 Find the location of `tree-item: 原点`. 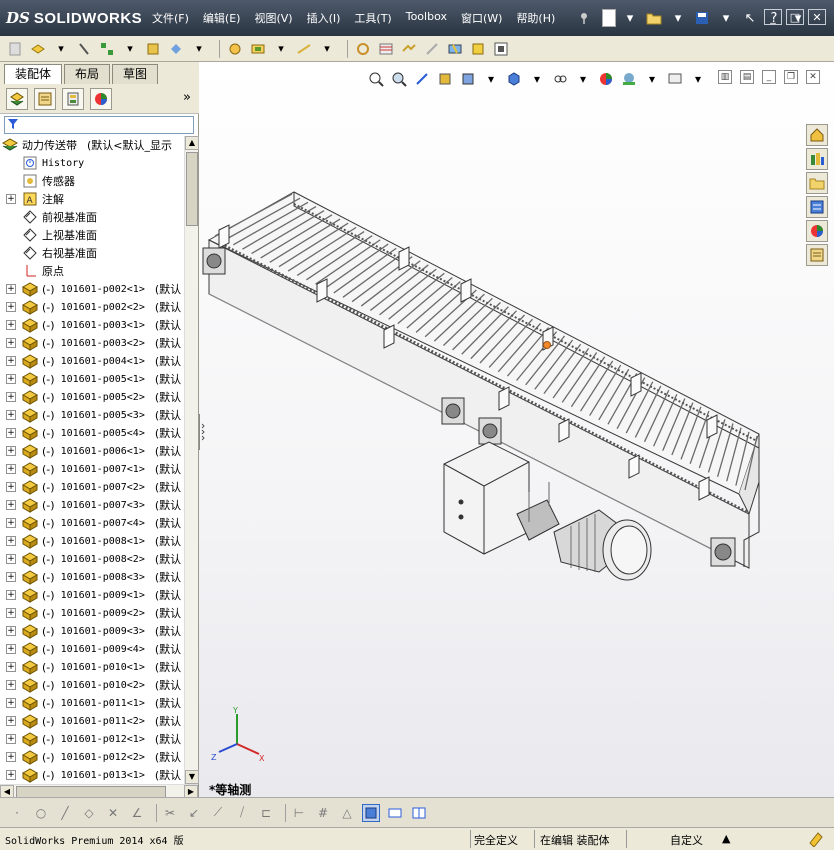

tree-item: 原点 is located at coordinates (92, 271).